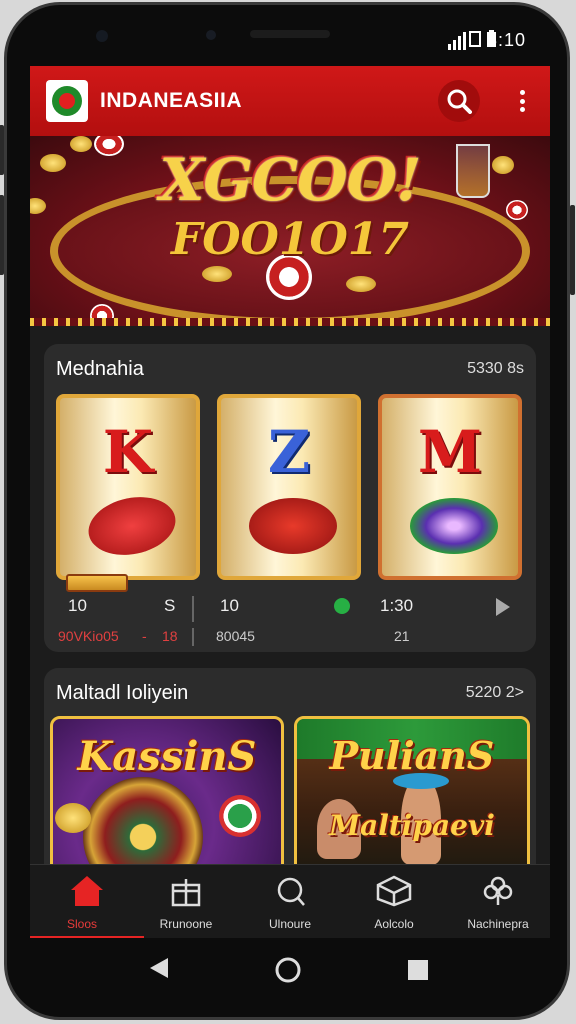 The image size is (576, 1024). Describe the element at coordinates (289, 487) in the screenshot. I see `slot-reel-2: Z` at that location.